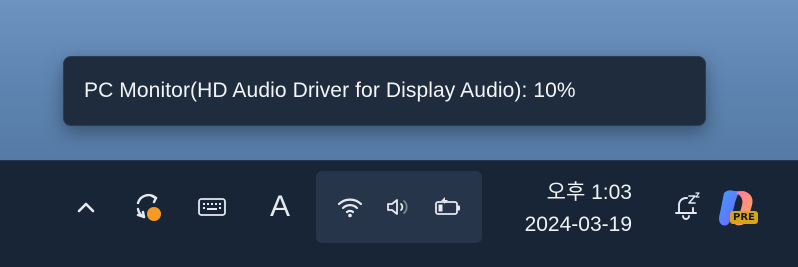 The width and height of the screenshot is (798, 267). I want to click on touch-keyboard-icon, so click(212, 207).